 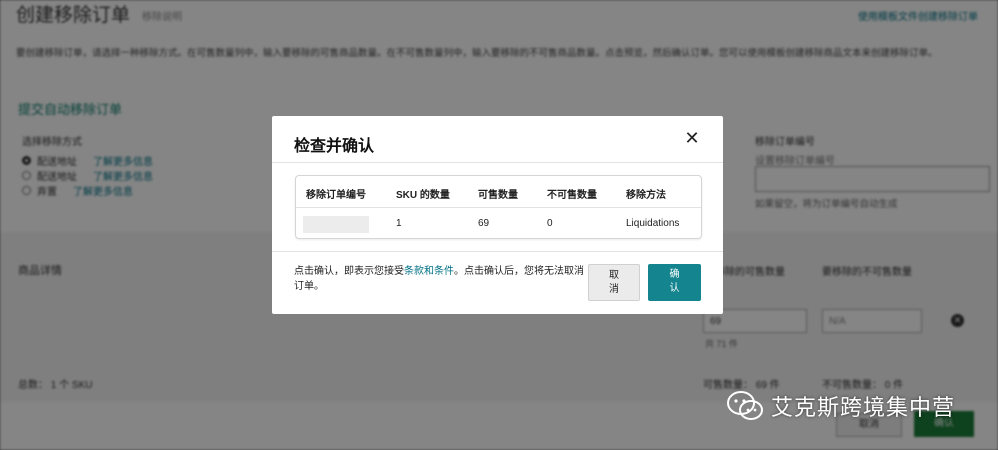 I want to click on table-row: 1 69 0 Liquidations, so click(x=498, y=223).